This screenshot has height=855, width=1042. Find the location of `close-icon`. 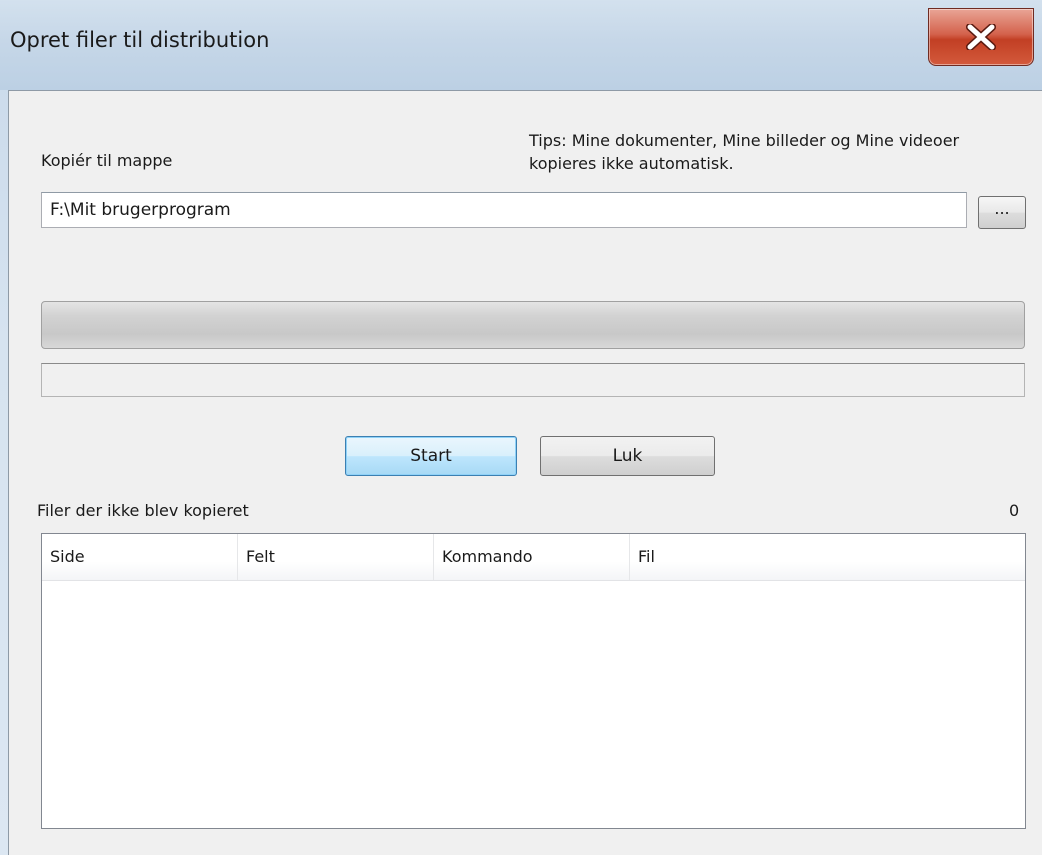

close-icon is located at coordinates (981, 37).